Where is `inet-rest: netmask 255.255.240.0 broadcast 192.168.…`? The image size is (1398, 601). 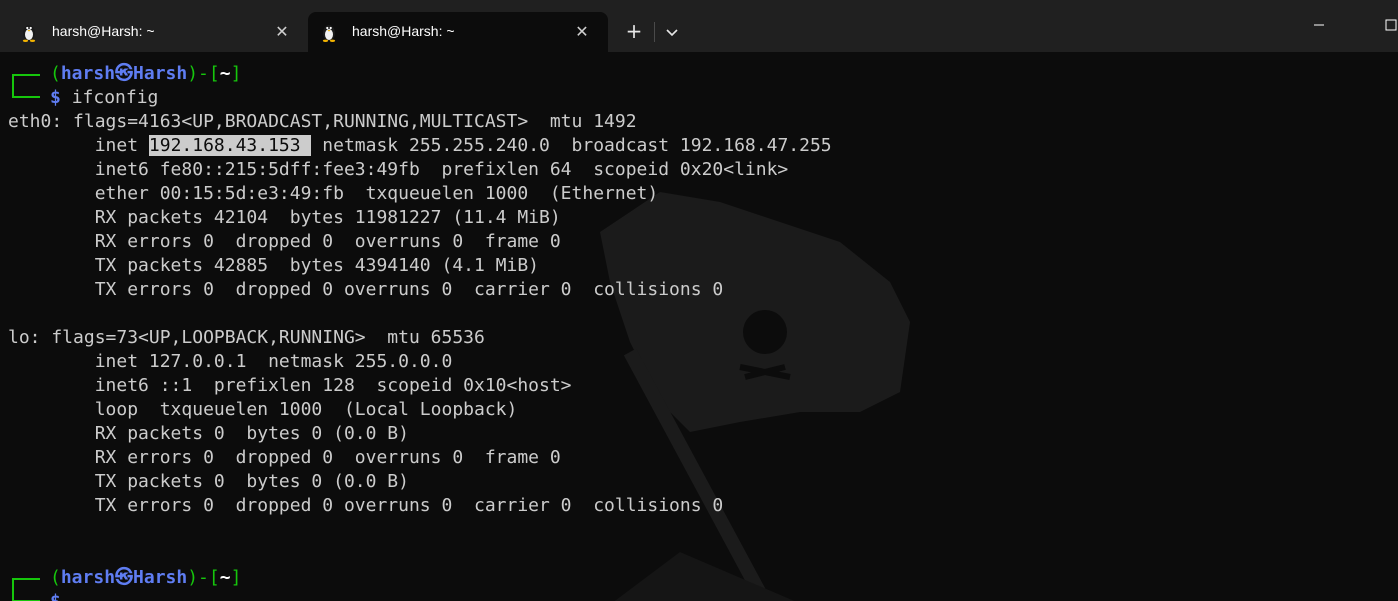
inet-rest: netmask 255.255.240.0 broadcast 192.168.… is located at coordinates (571, 145).